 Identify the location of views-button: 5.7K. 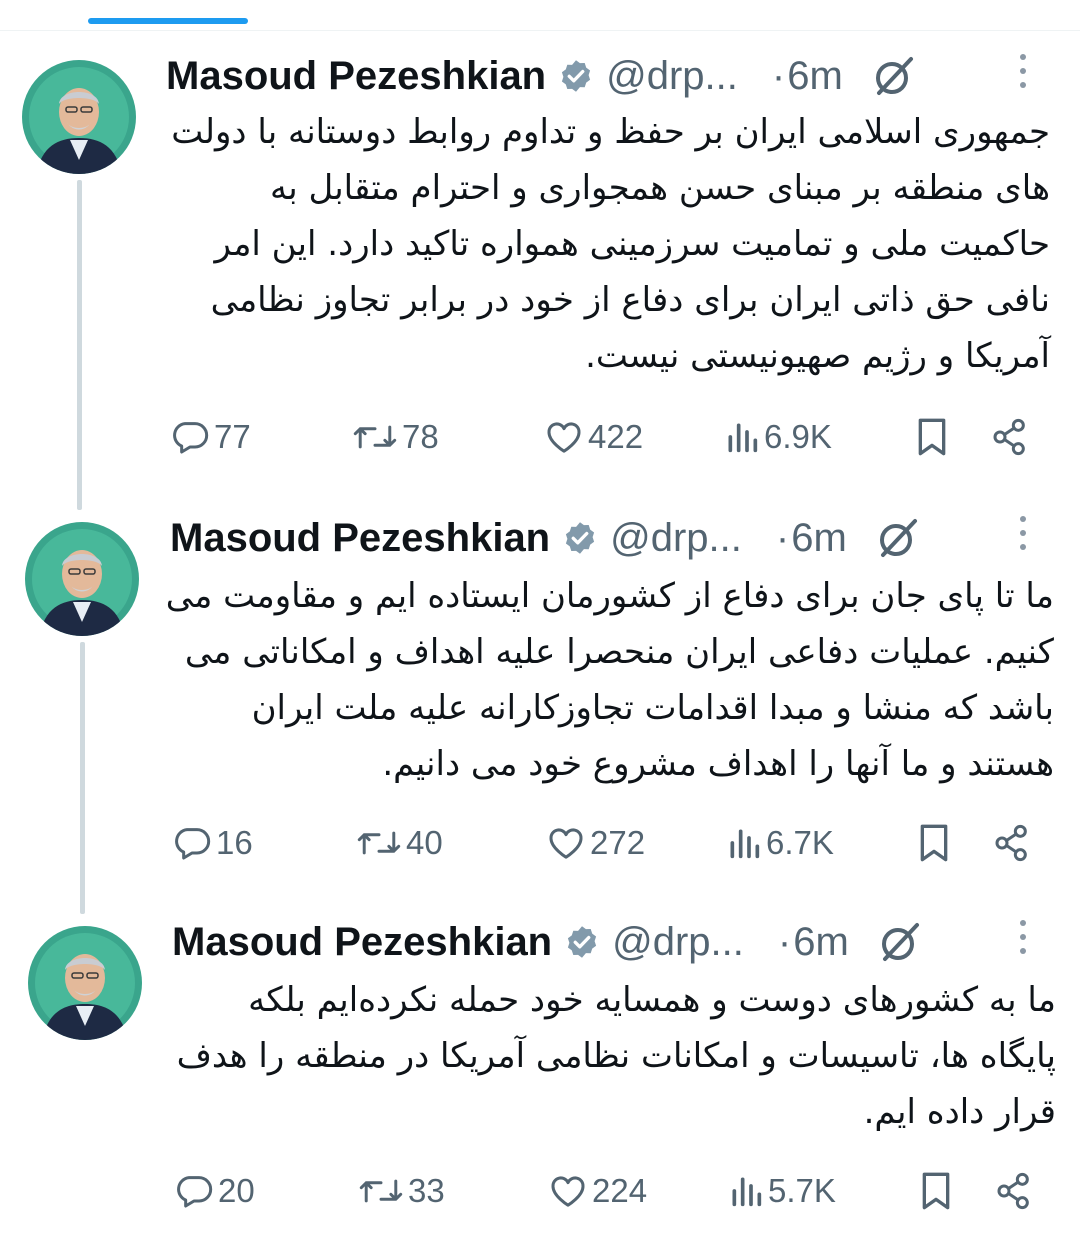
(782, 1191).